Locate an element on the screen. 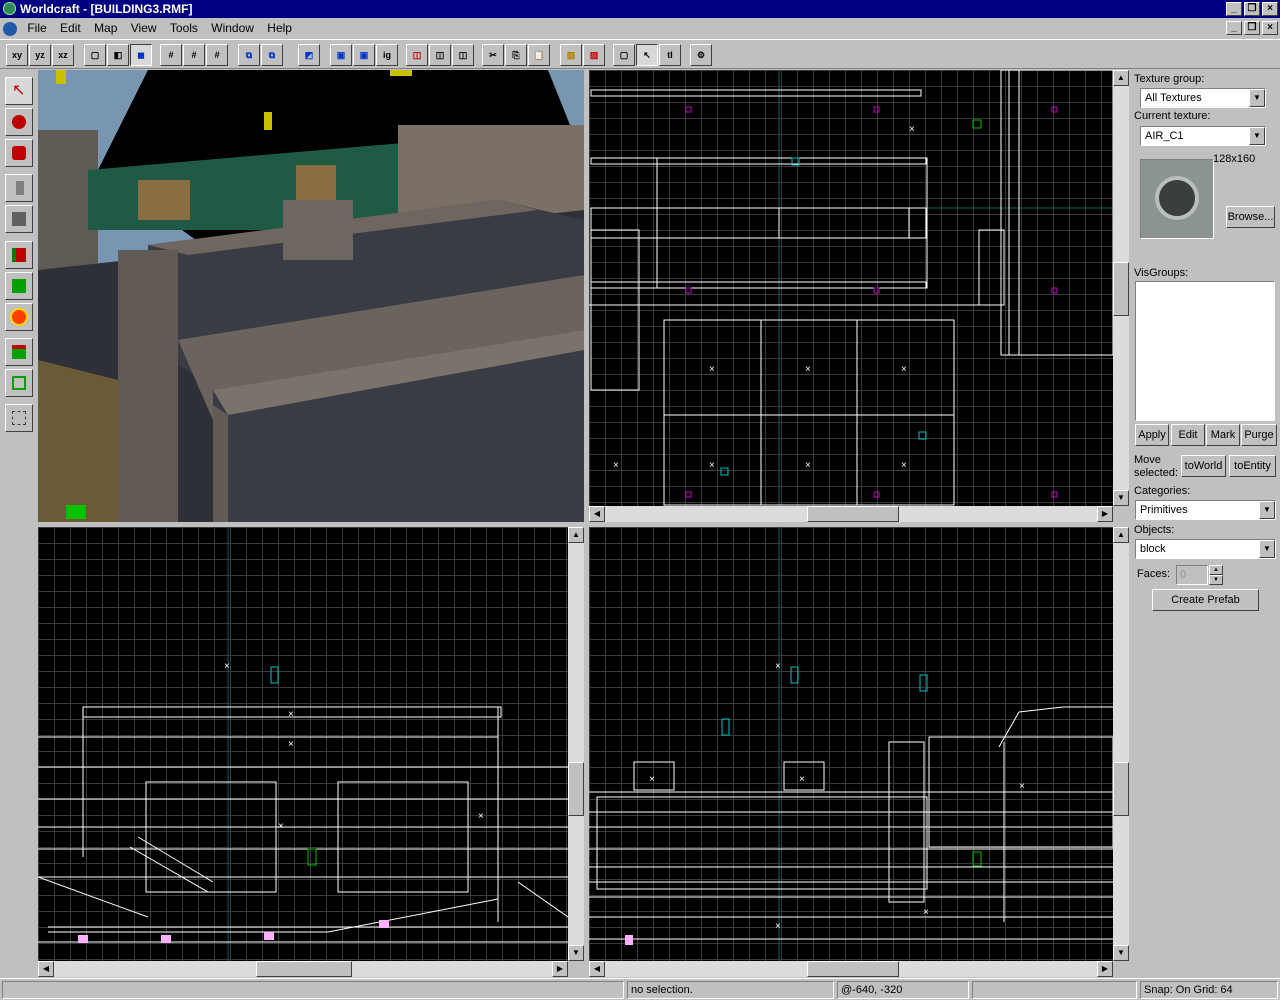 The image size is (1280, 1000). menu-file: File is located at coordinates (36, 28).